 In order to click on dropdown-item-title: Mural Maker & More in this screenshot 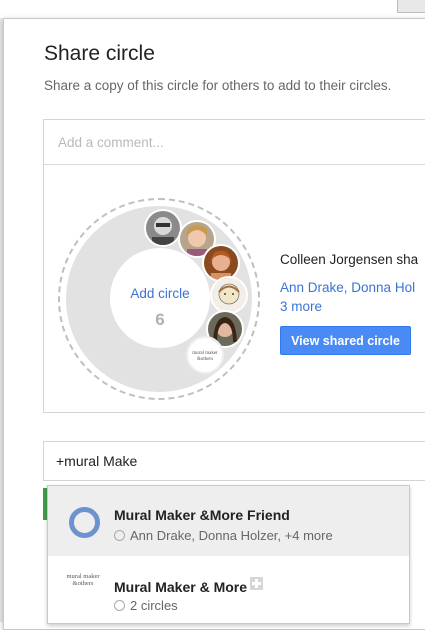, I will do `click(189, 586)`.